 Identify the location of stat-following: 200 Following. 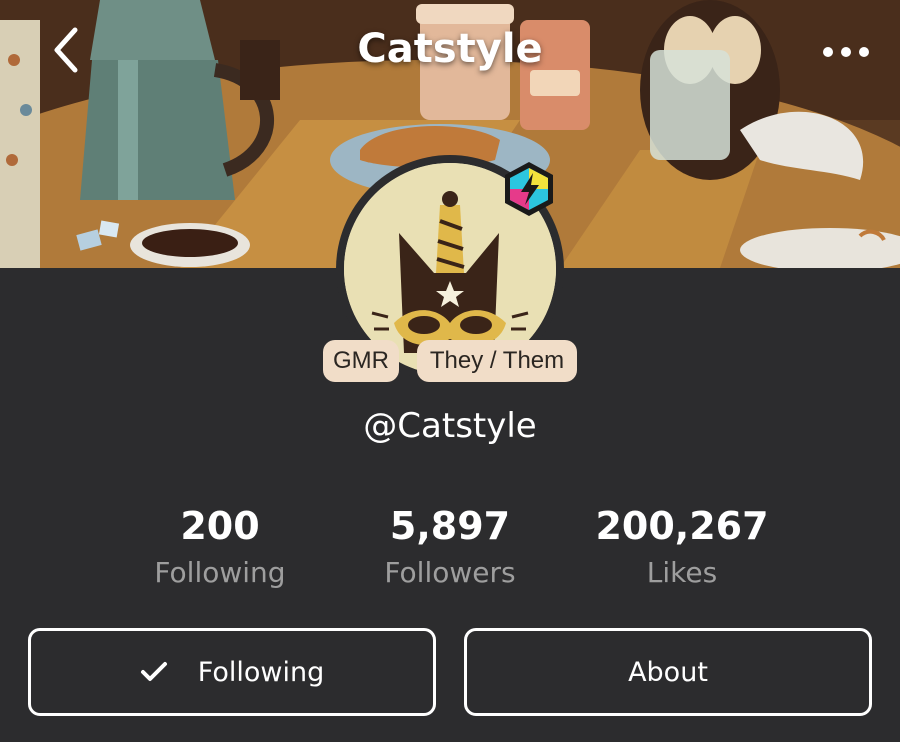
(220, 544).